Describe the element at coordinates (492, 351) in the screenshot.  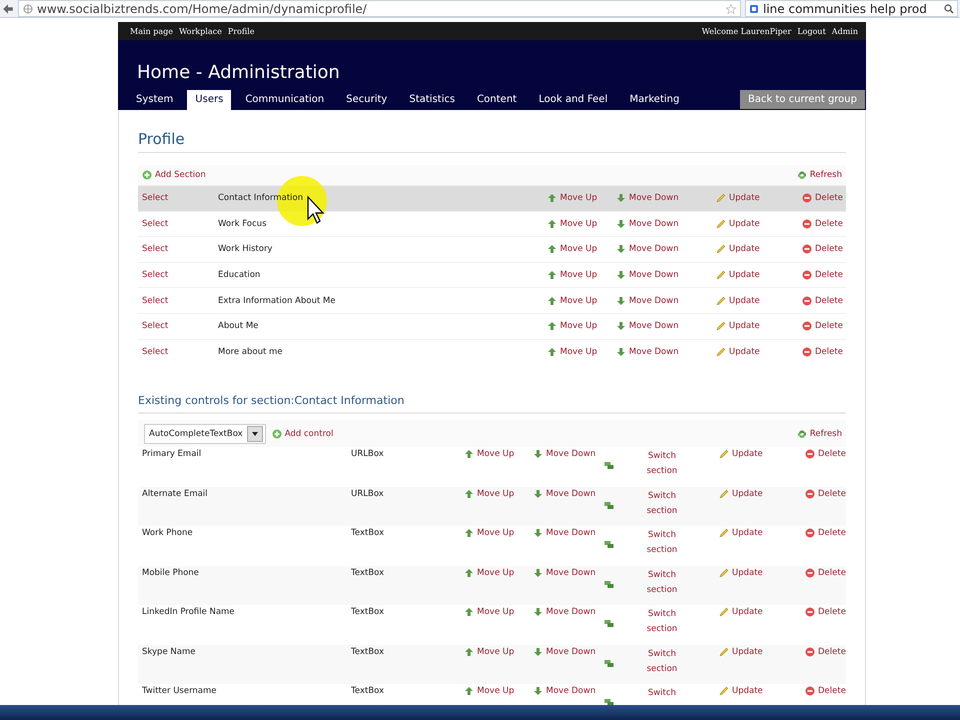
I see `section-row: Select More about me Move Up Move Down Update Delete` at that location.